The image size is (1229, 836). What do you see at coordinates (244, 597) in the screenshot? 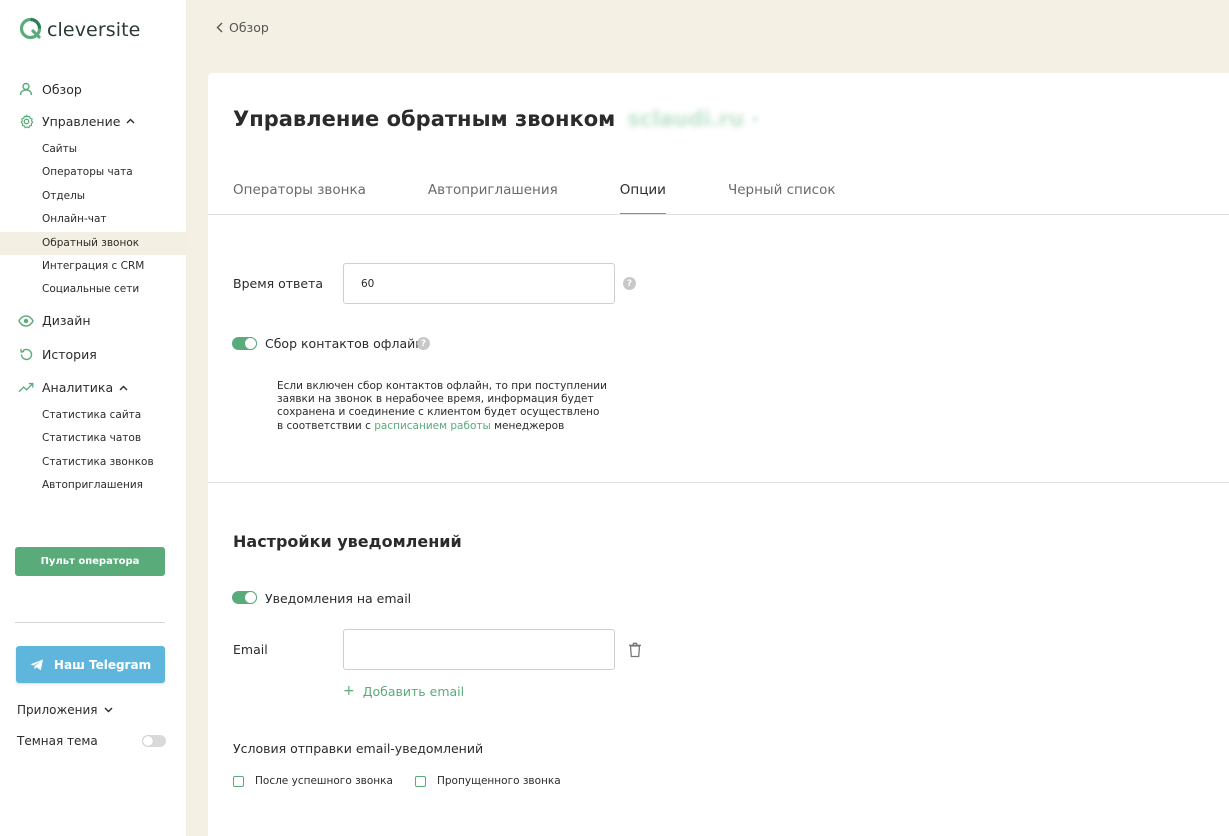
I see `email-notifications-toggle` at bounding box center [244, 597].